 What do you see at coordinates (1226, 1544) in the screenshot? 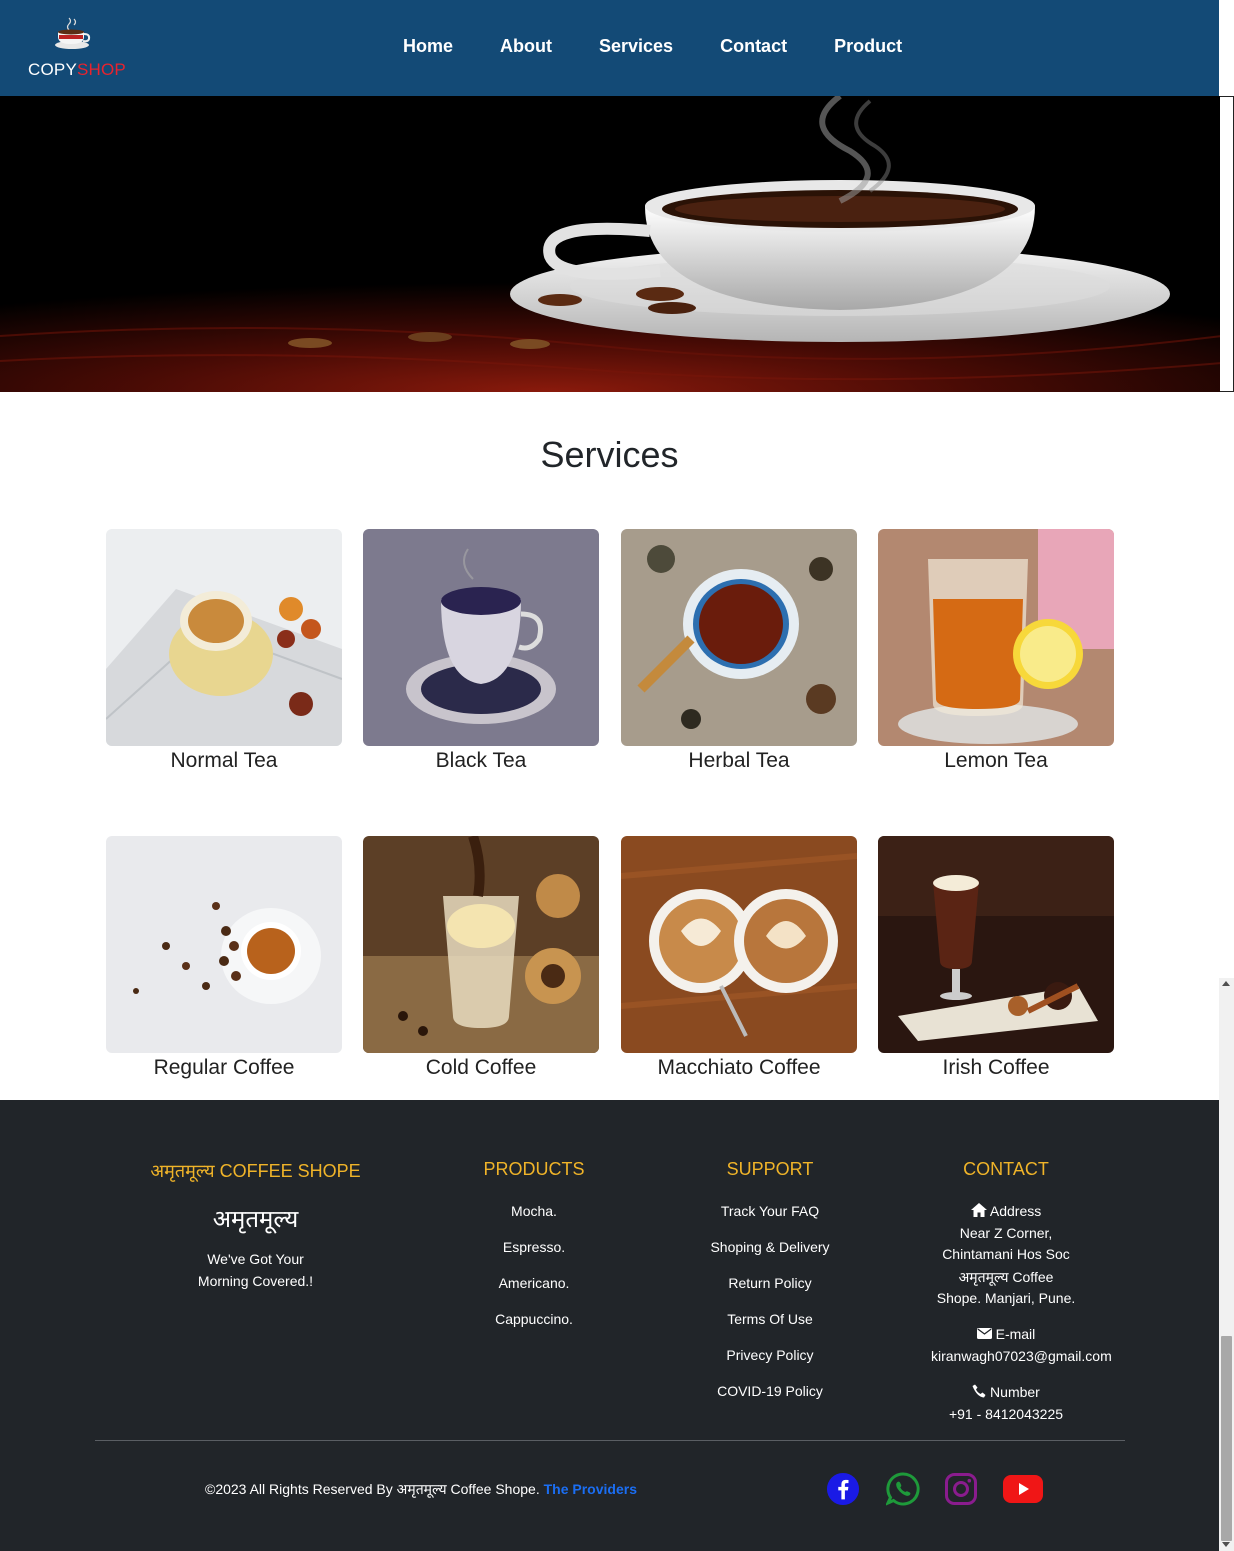
I see `scroll-down-arrow-icon` at bounding box center [1226, 1544].